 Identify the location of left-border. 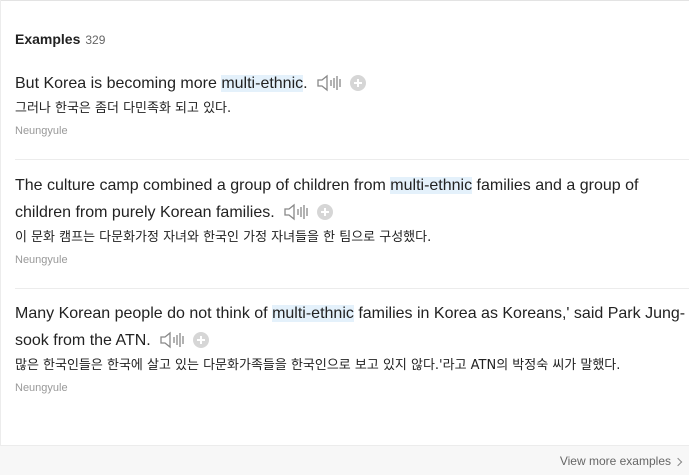
(0, 237).